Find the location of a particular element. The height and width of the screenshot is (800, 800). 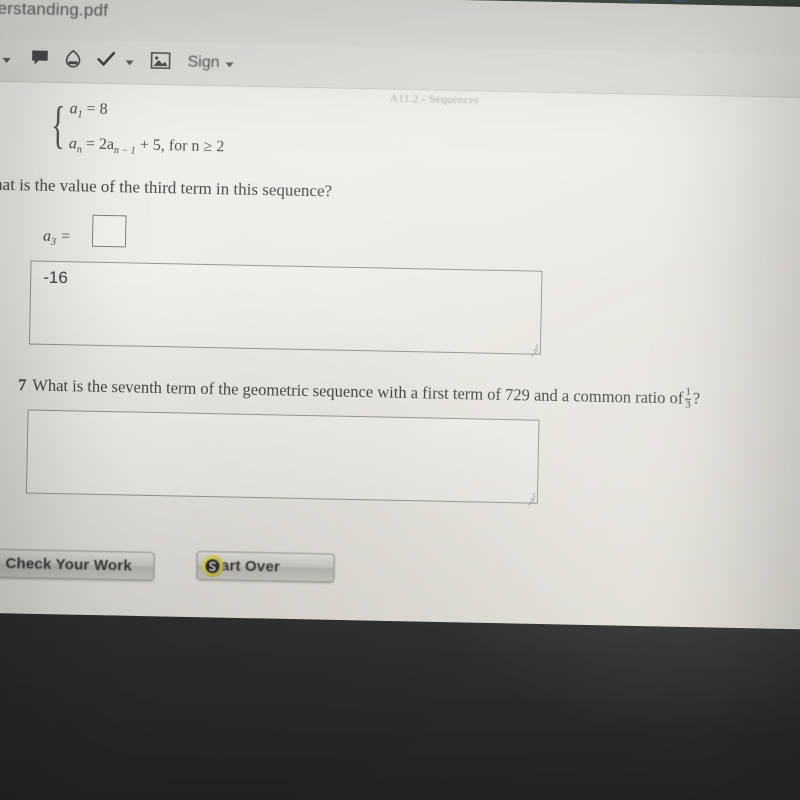

formula-line-1: a1 = 8 is located at coordinates (88, 110).